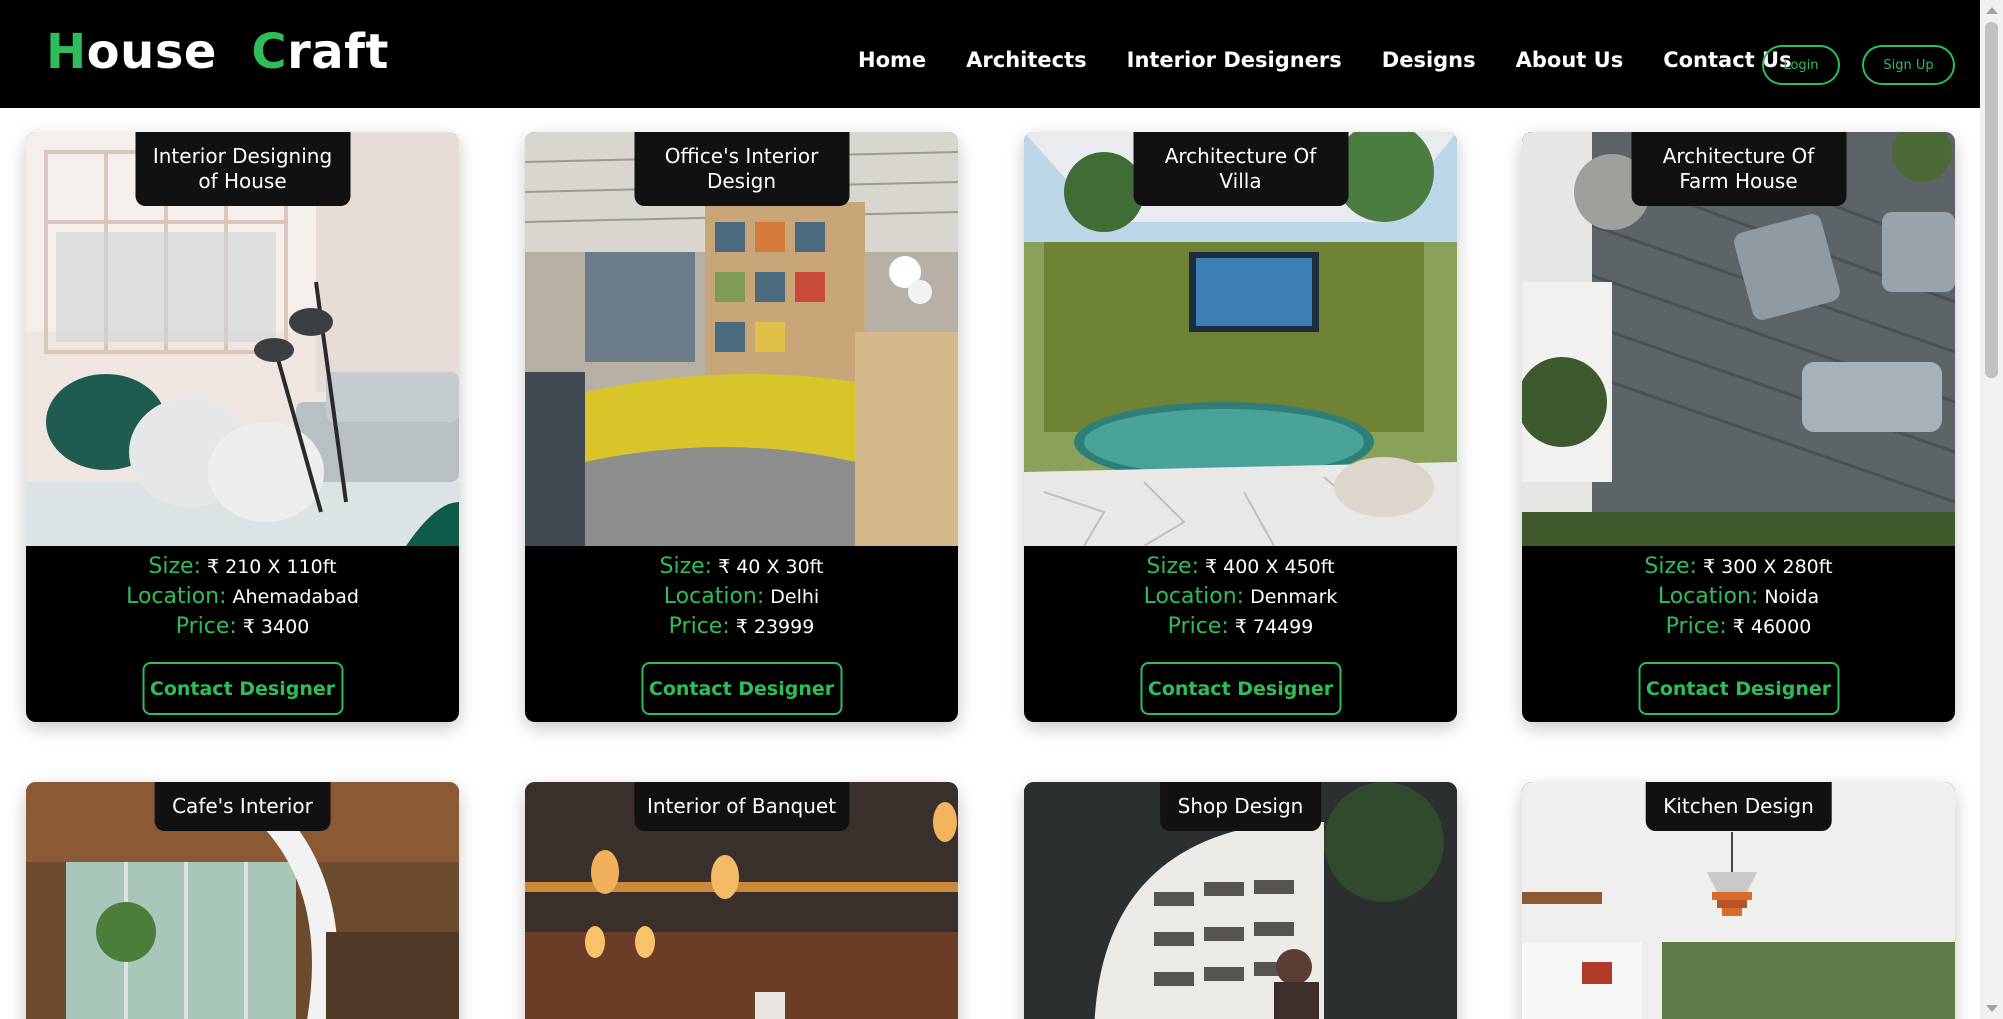  Describe the element at coordinates (1429, 60) in the screenshot. I see `nav-designs: Designs` at that location.